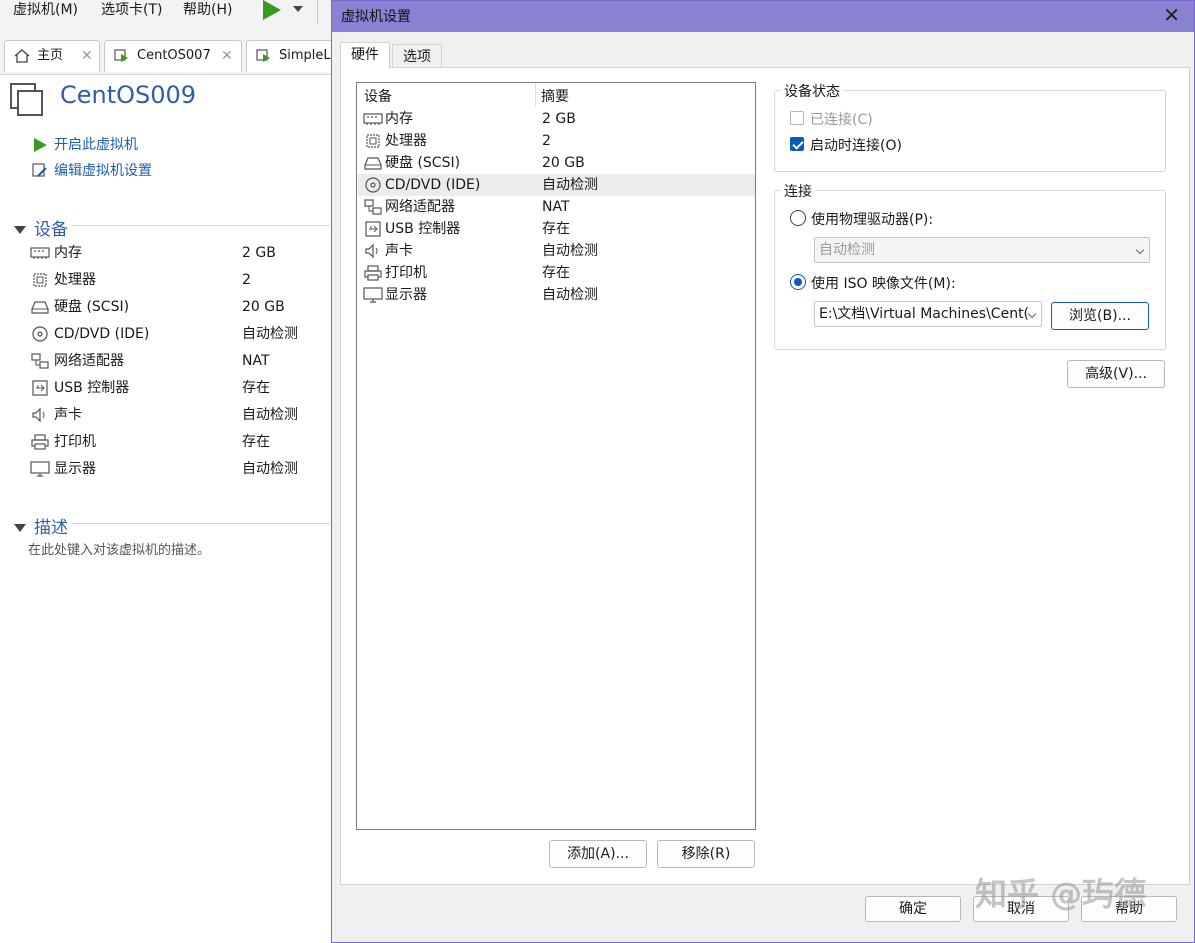  I want to click on hardware-row: 硬盘 (SCSI) 20 GB, so click(556, 163).